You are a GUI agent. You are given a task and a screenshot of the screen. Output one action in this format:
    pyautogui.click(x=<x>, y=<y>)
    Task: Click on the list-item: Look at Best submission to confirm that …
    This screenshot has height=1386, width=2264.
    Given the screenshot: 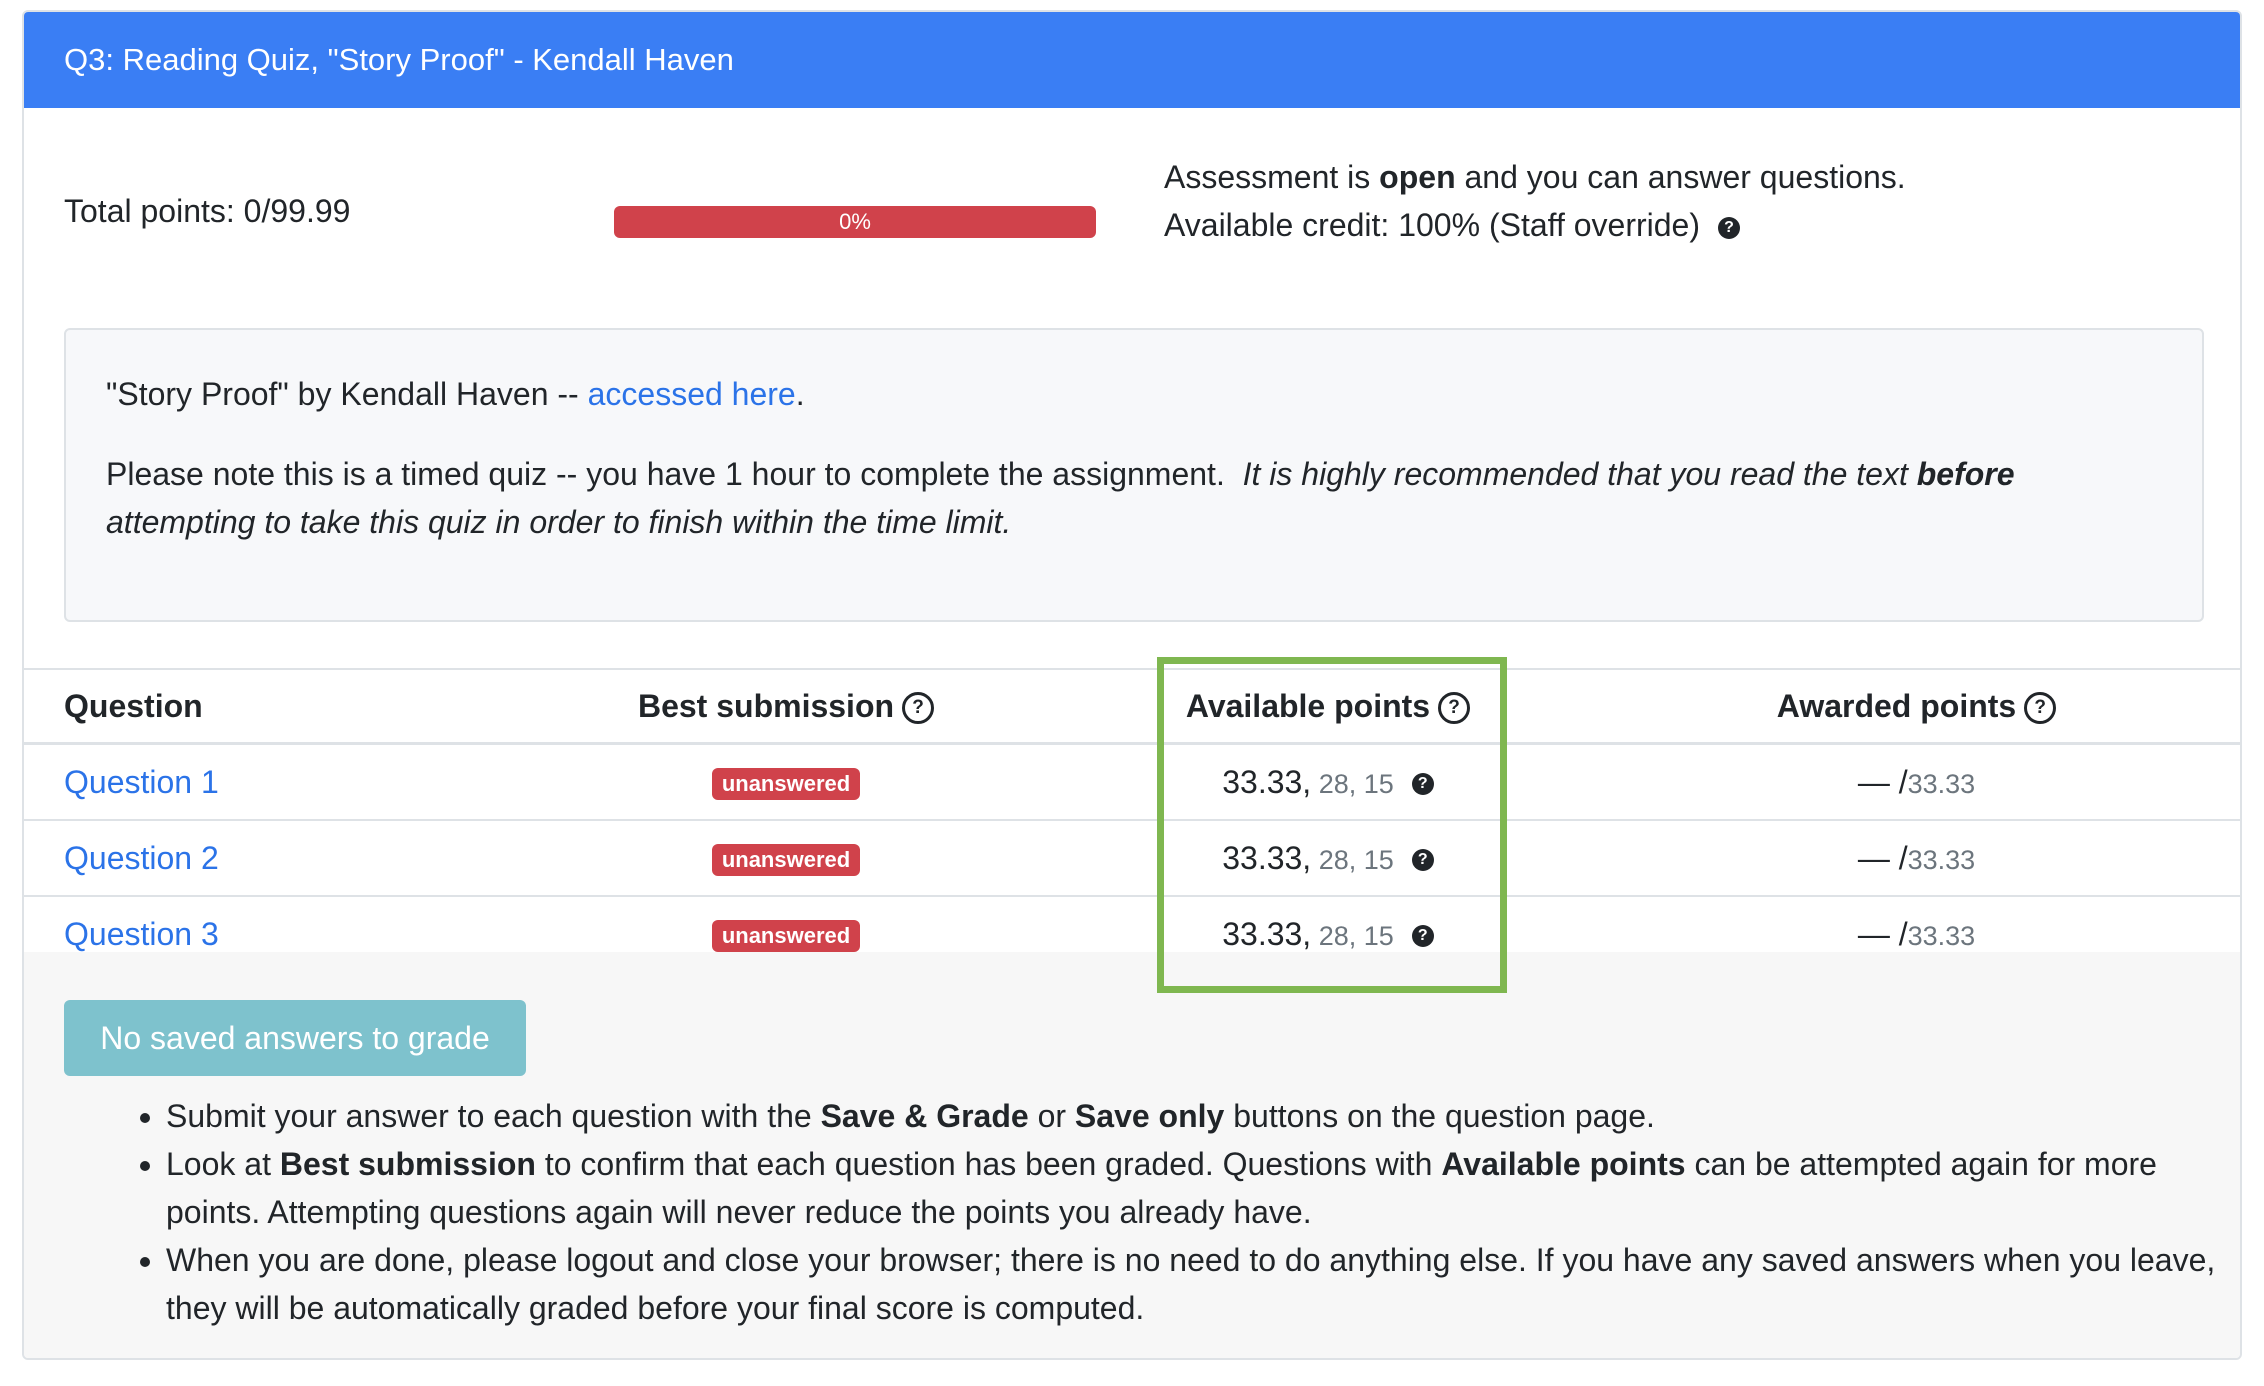 What is the action you would take?
    pyautogui.click(x=1203, y=1188)
    